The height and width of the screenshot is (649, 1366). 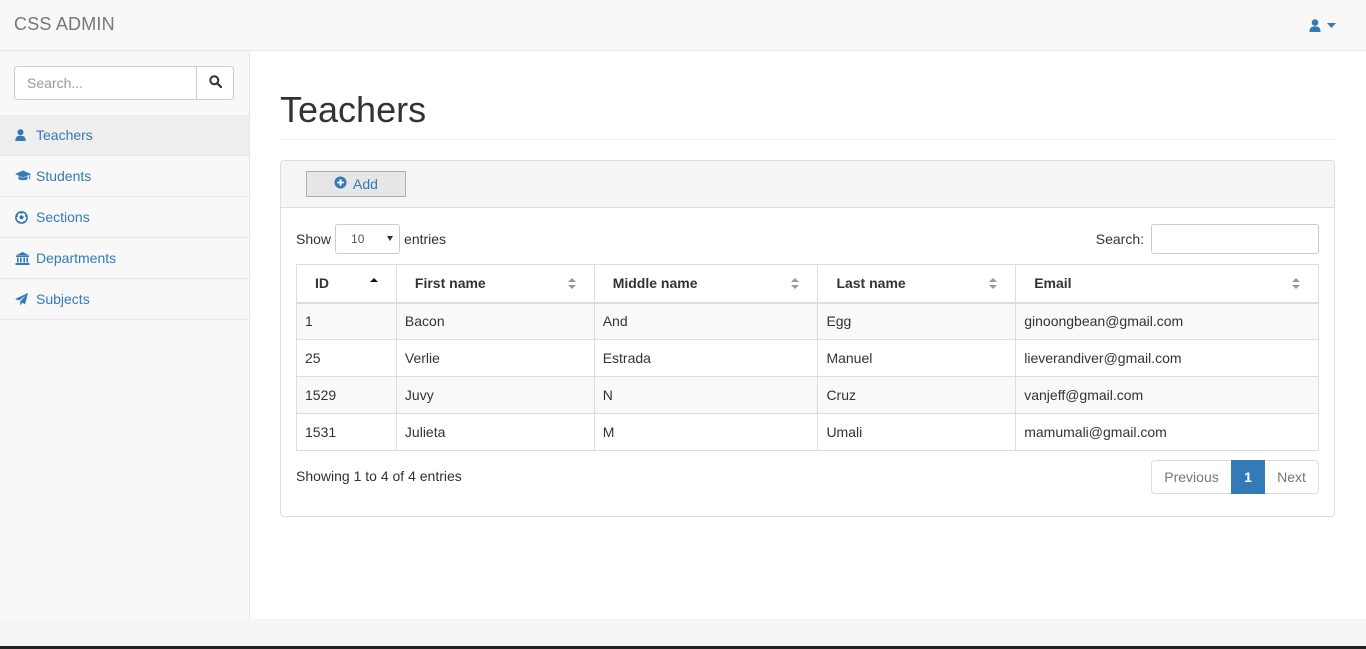 What do you see at coordinates (425, 239) in the screenshot?
I see `entries-label: entries` at bounding box center [425, 239].